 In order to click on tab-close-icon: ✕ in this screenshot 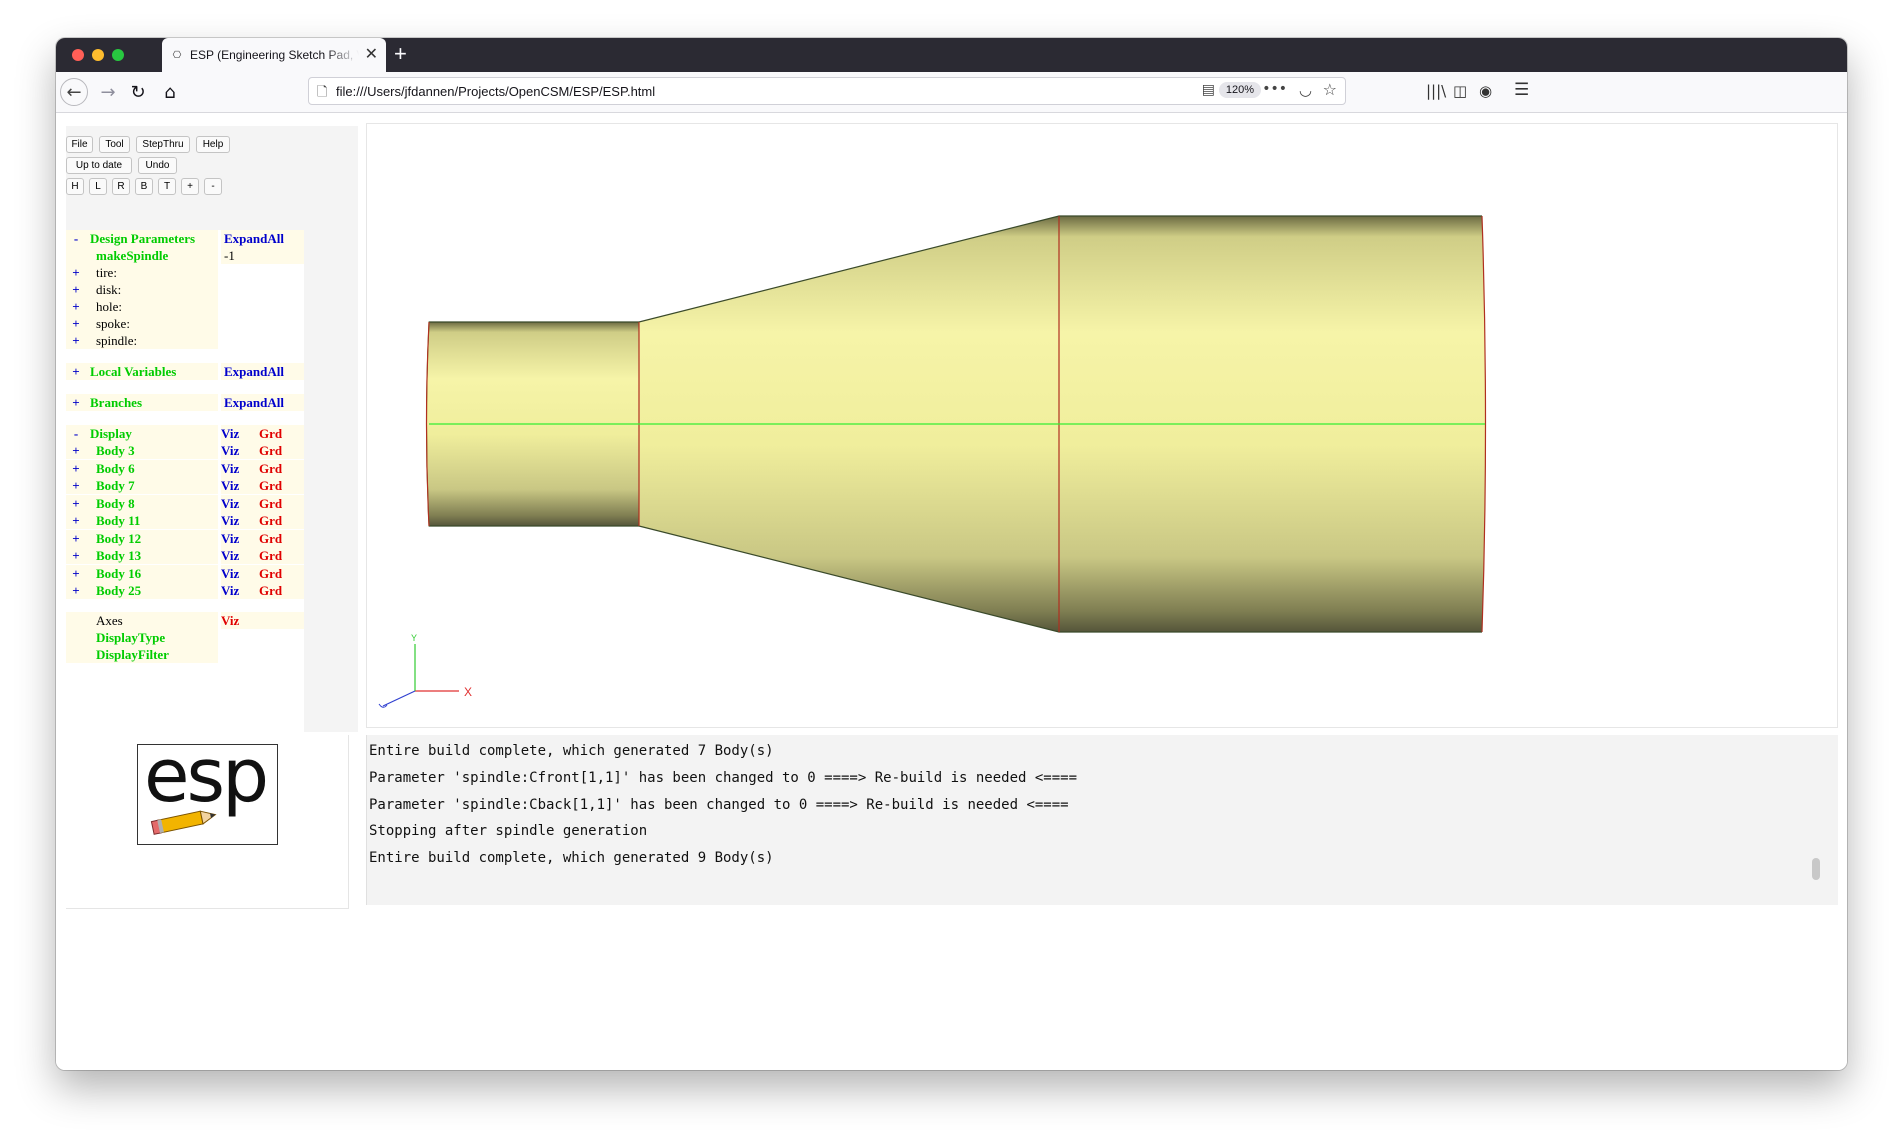, I will do `click(371, 55)`.